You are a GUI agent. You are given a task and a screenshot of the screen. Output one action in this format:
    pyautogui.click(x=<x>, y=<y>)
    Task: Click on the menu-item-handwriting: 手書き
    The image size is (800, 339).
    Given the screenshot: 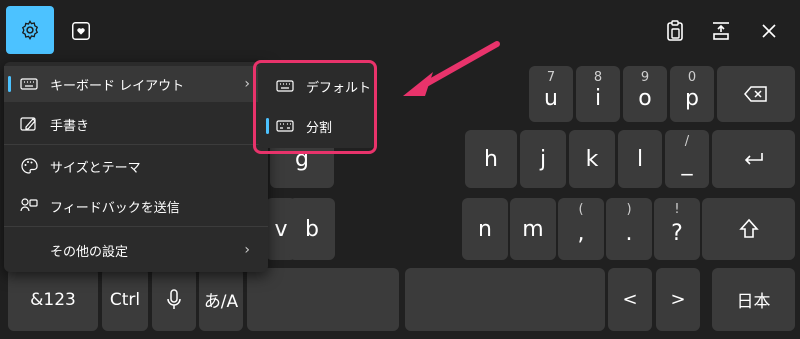 What is the action you would take?
    pyautogui.click(x=136, y=124)
    